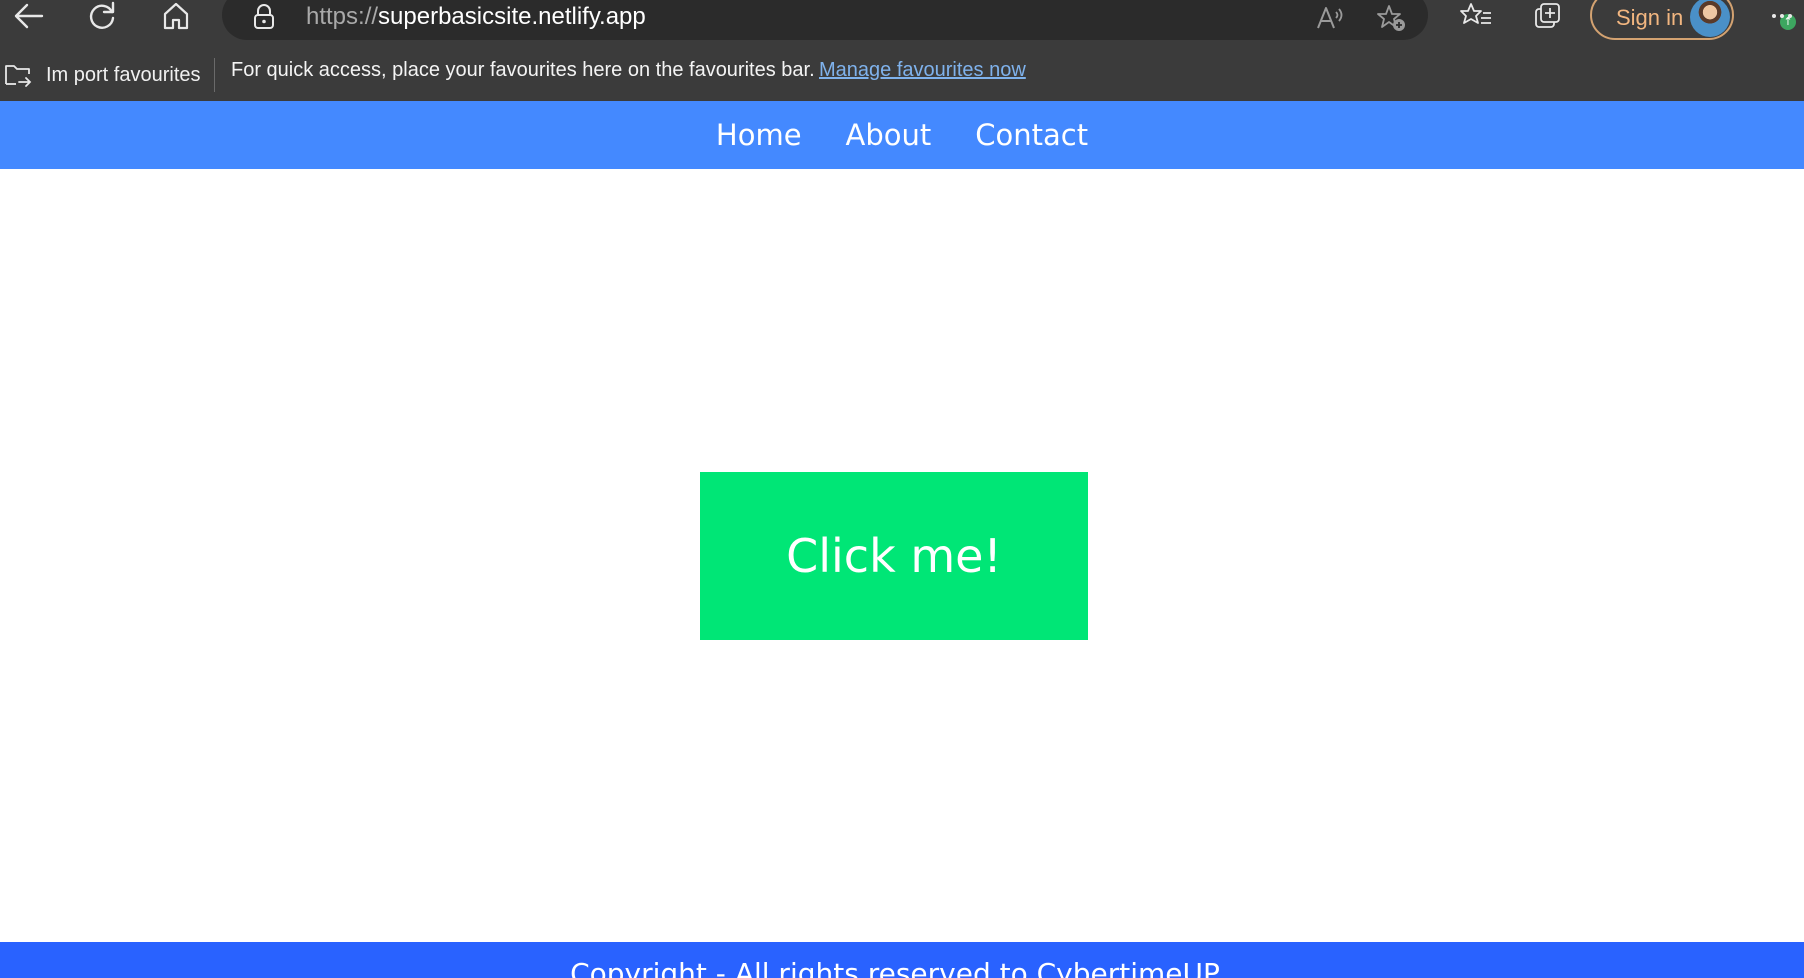  What do you see at coordinates (264, 17) in the screenshot?
I see `lock-icon` at bounding box center [264, 17].